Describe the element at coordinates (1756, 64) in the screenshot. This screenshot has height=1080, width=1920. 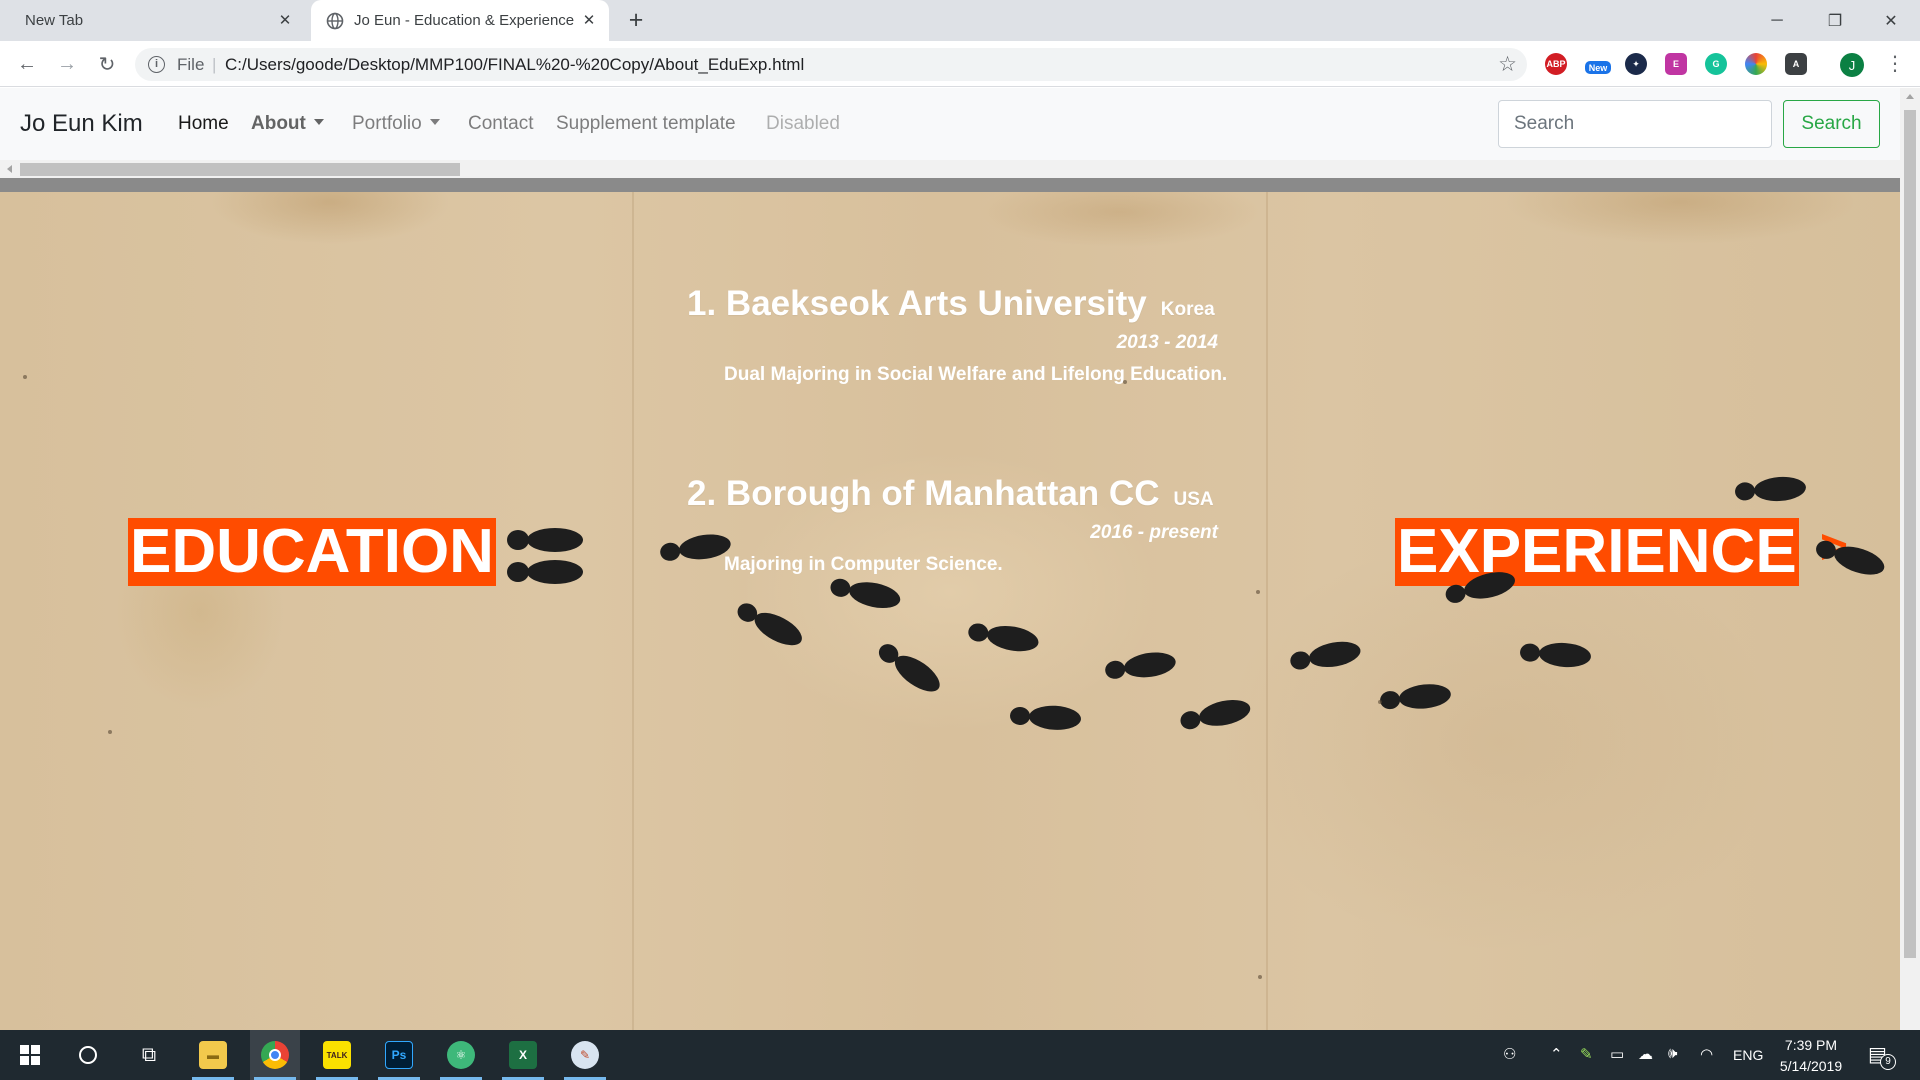
I see `color-picker-icon` at that location.